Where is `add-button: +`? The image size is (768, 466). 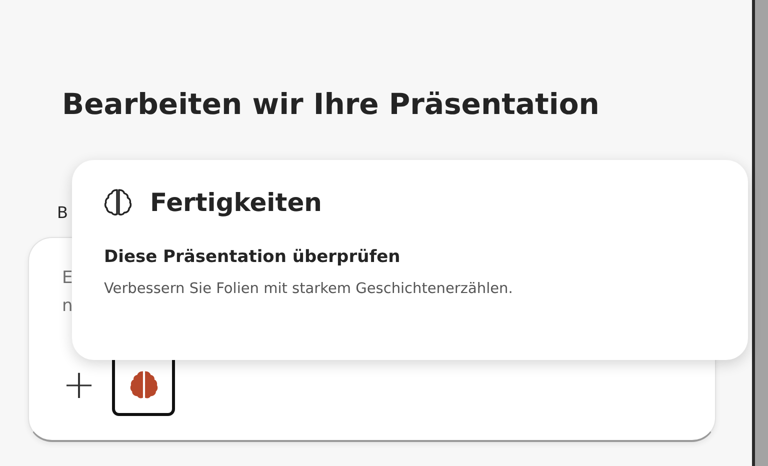
add-button: + is located at coordinates (79, 385).